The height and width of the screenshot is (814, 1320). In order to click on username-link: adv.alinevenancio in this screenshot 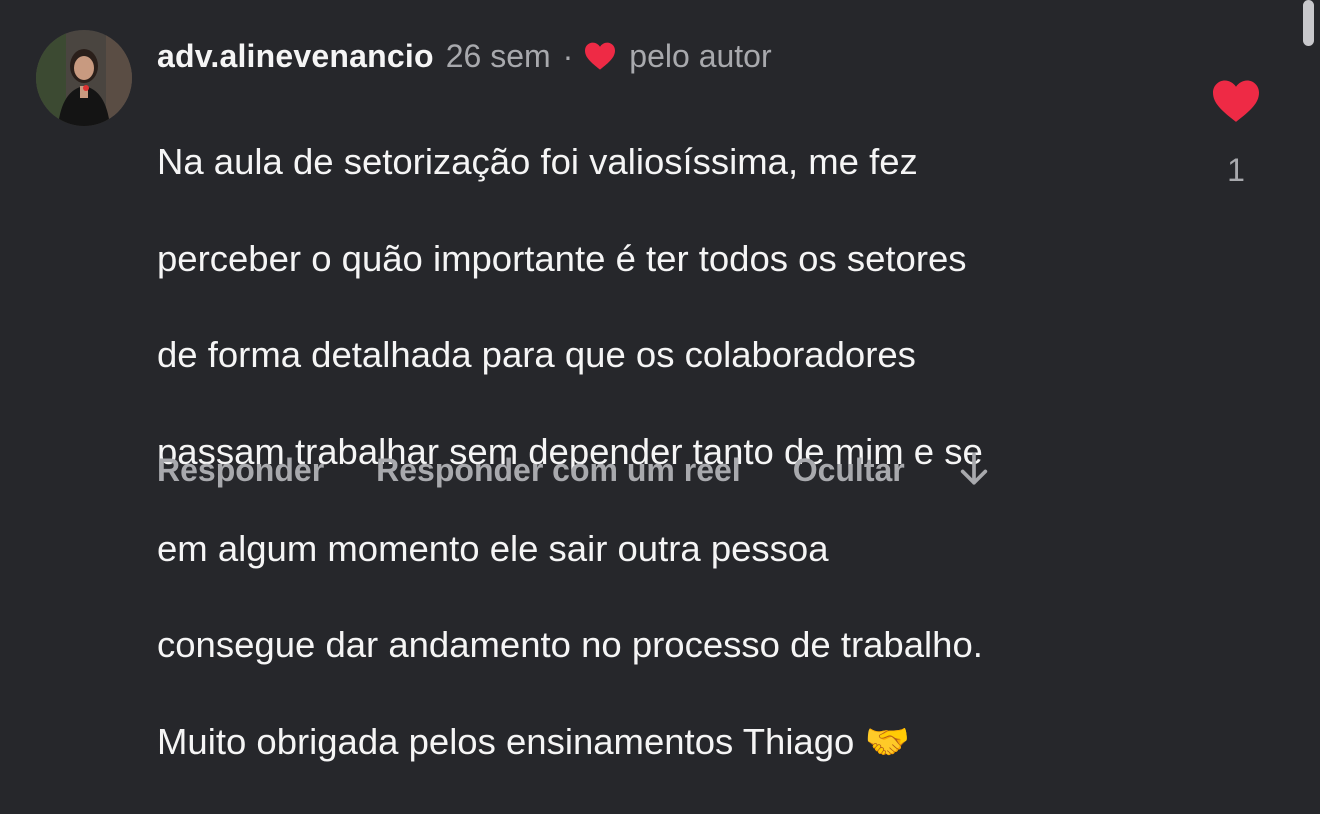, I will do `click(295, 56)`.